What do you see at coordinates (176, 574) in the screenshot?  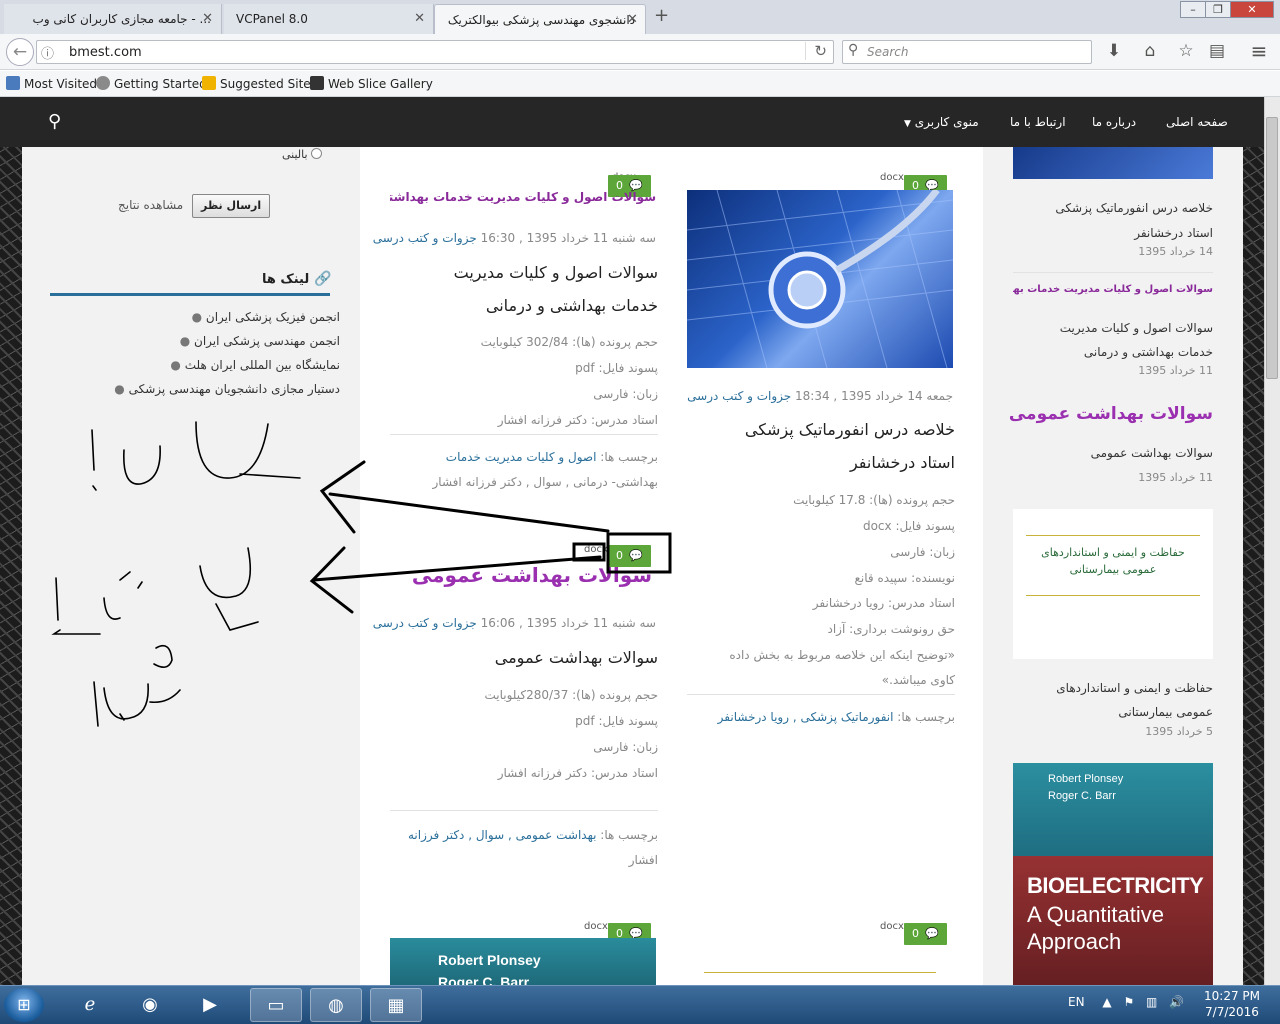 I see `handwriting` at bounding box center [176, 574].